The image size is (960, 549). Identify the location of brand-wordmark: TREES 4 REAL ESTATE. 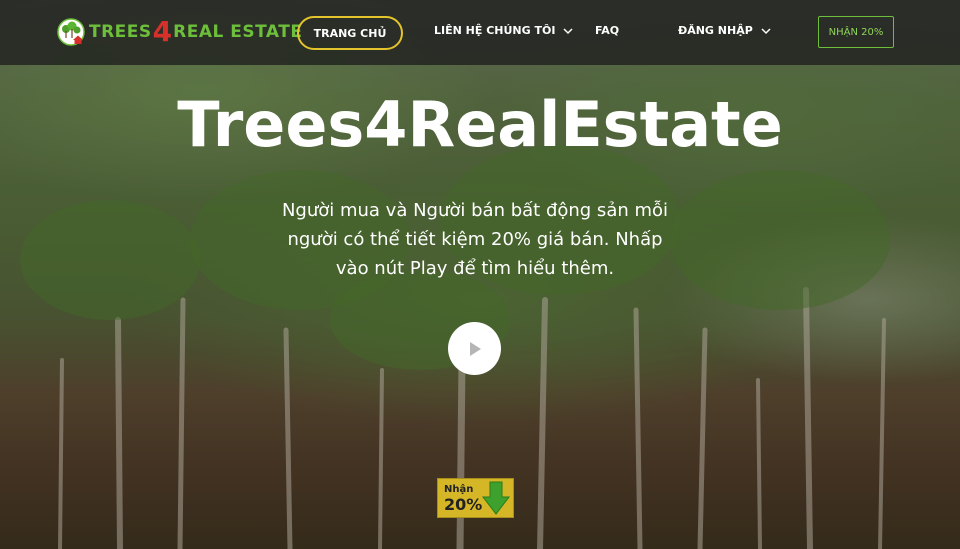
(195, 32).